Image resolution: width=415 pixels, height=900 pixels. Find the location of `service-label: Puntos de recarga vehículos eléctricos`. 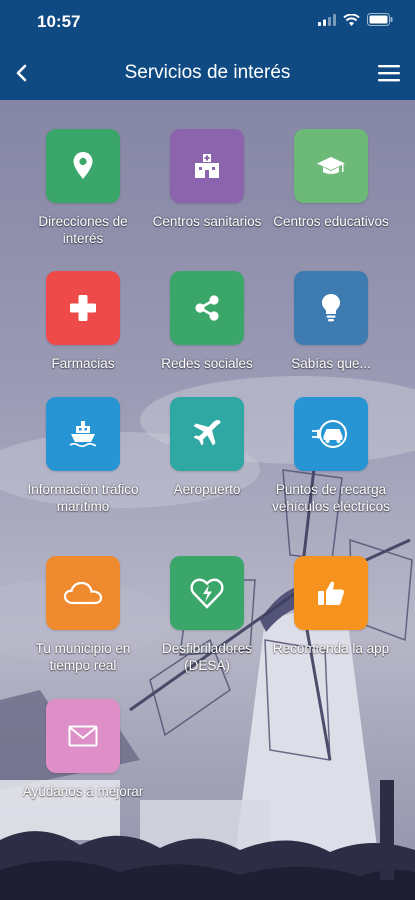

service-label: Puntos de recarga vehículos eléctricos is located at coordinates (331, 498).